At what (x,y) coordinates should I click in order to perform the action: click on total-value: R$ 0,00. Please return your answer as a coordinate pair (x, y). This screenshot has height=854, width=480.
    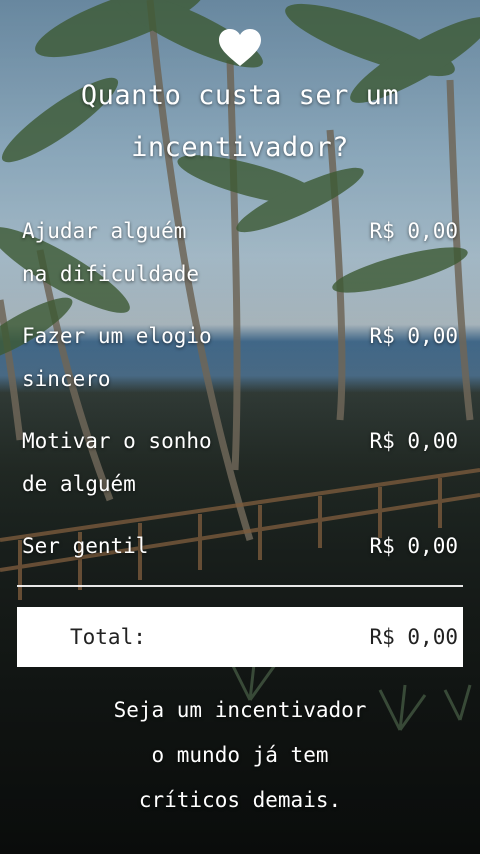
    Looking at the image, I should click on (413, 637).